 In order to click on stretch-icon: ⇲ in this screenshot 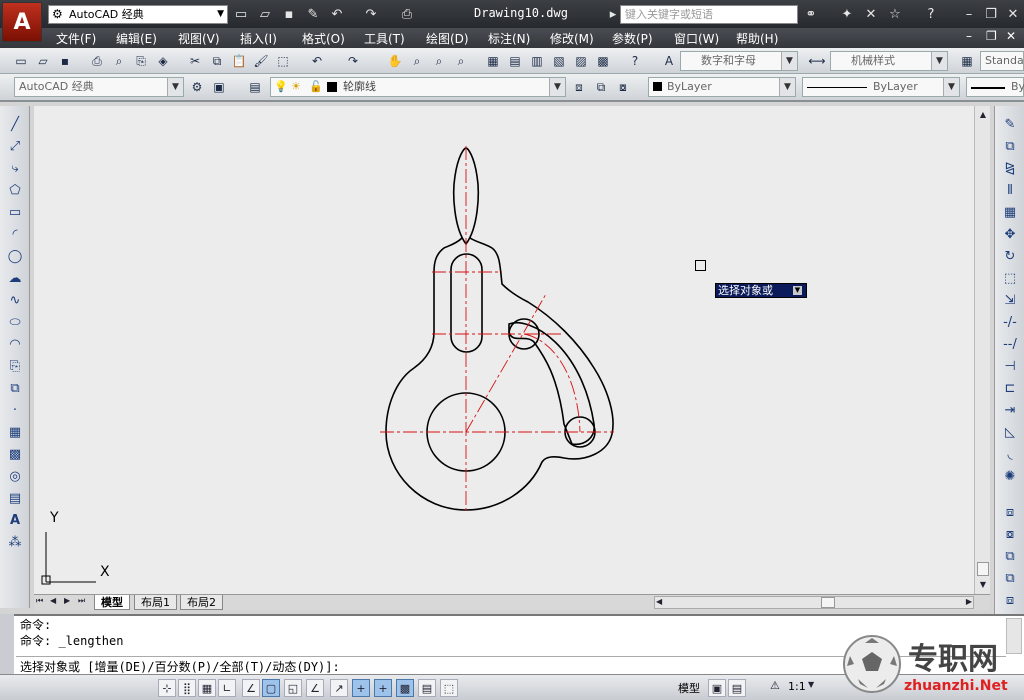, I will do `click(1010, 300)`.